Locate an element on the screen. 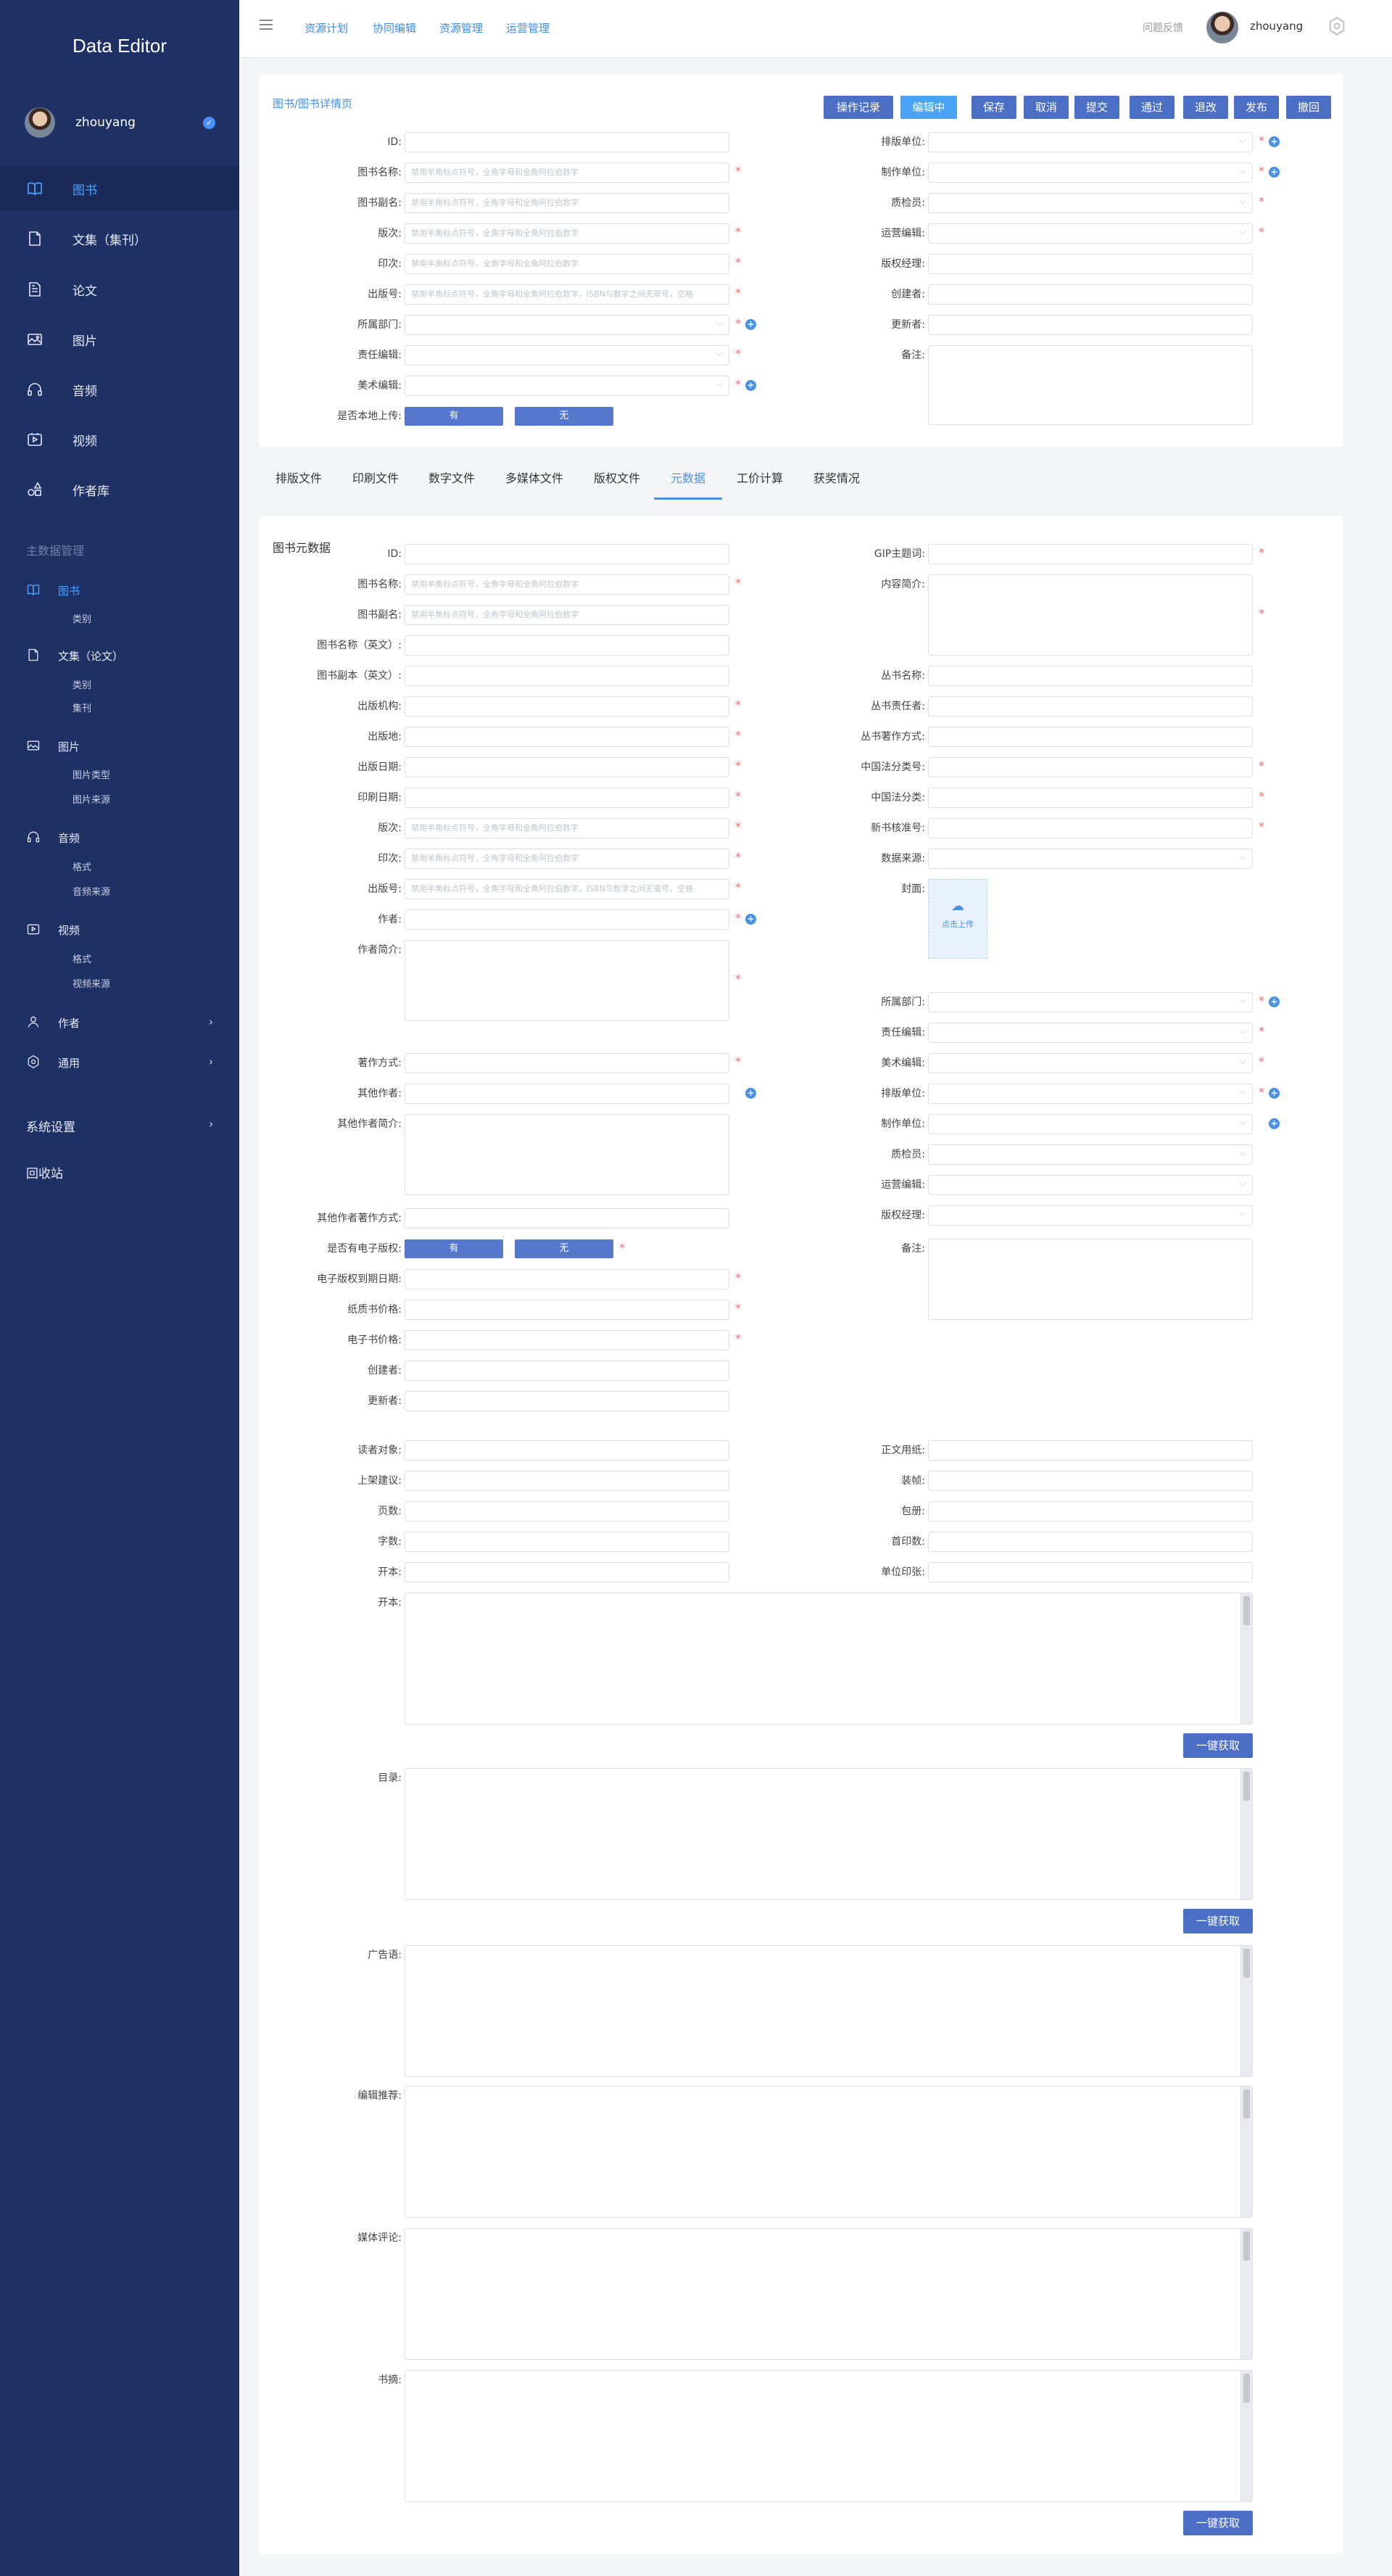 Image resolution: width=1392 pixels, height=2576 pixels. tab-copyright: 版权文件 is located at coordinates (617, 477).